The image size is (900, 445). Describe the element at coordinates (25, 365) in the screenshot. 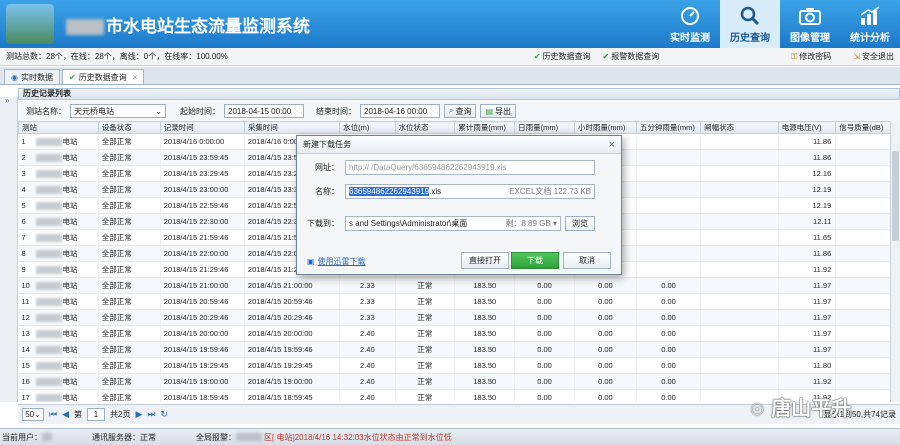

I see `row-number: 15` at that location.